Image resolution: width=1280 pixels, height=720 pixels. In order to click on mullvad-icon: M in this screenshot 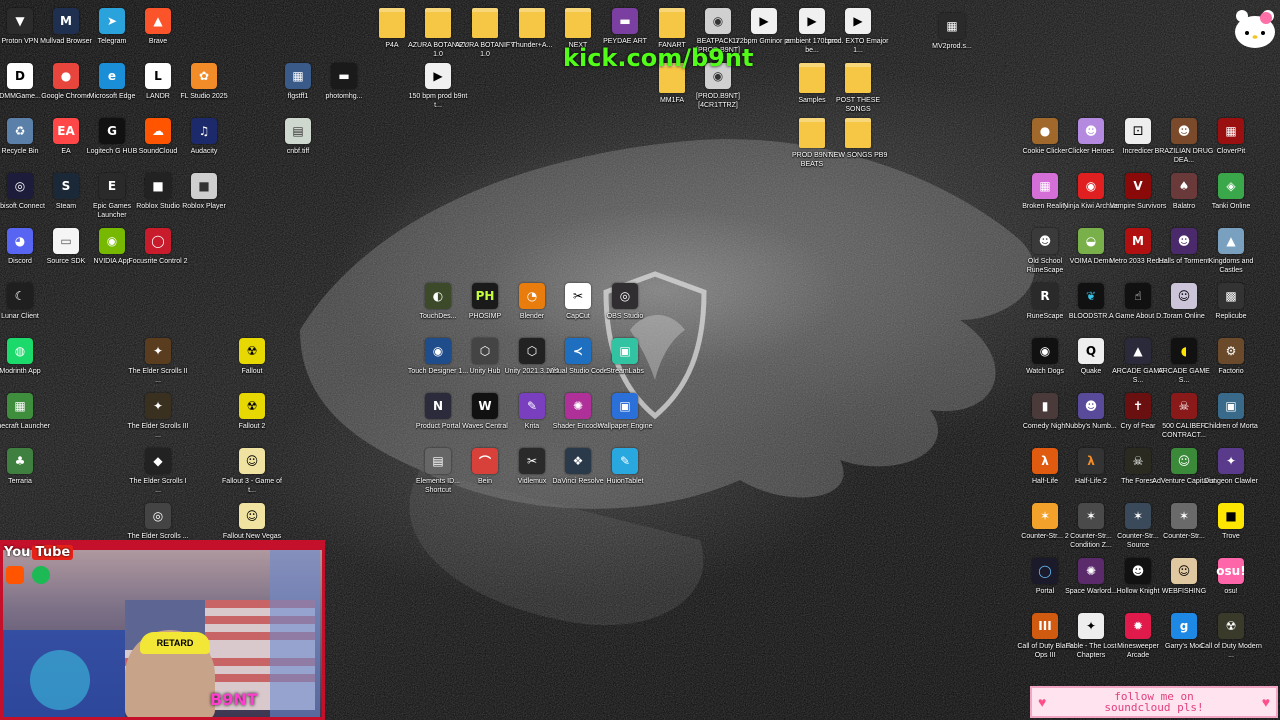, I will do `click(66, 21)`.